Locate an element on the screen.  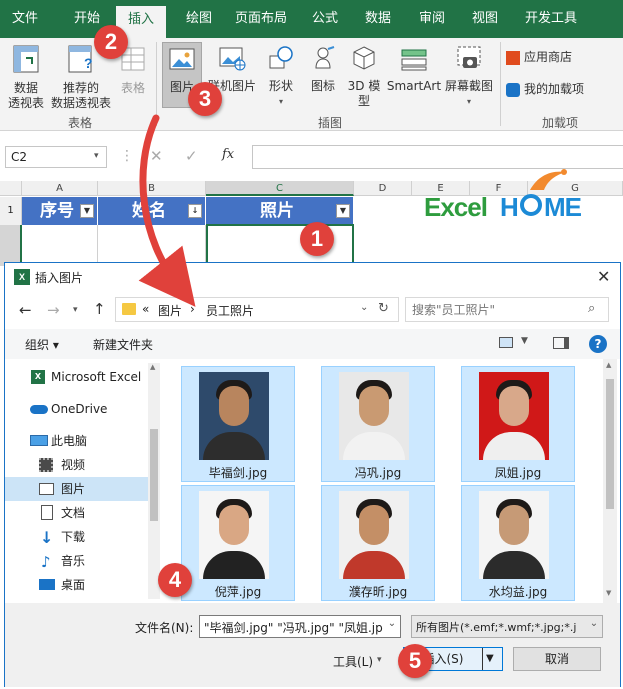
step-badge-3: 3 is located at coordinates (205, 99).